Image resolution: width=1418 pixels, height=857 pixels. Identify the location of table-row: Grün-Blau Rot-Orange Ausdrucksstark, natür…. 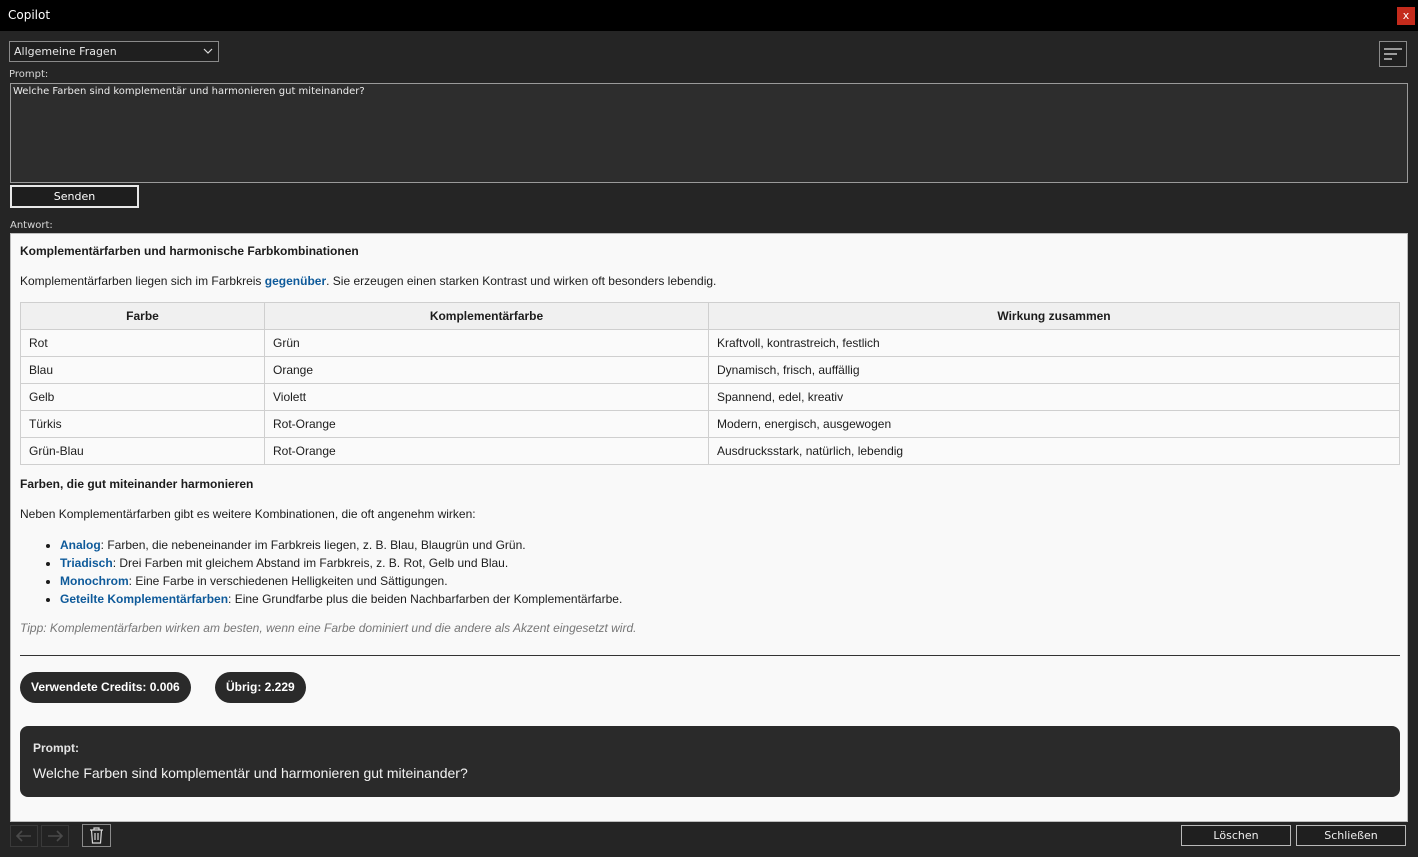
(710, 451).